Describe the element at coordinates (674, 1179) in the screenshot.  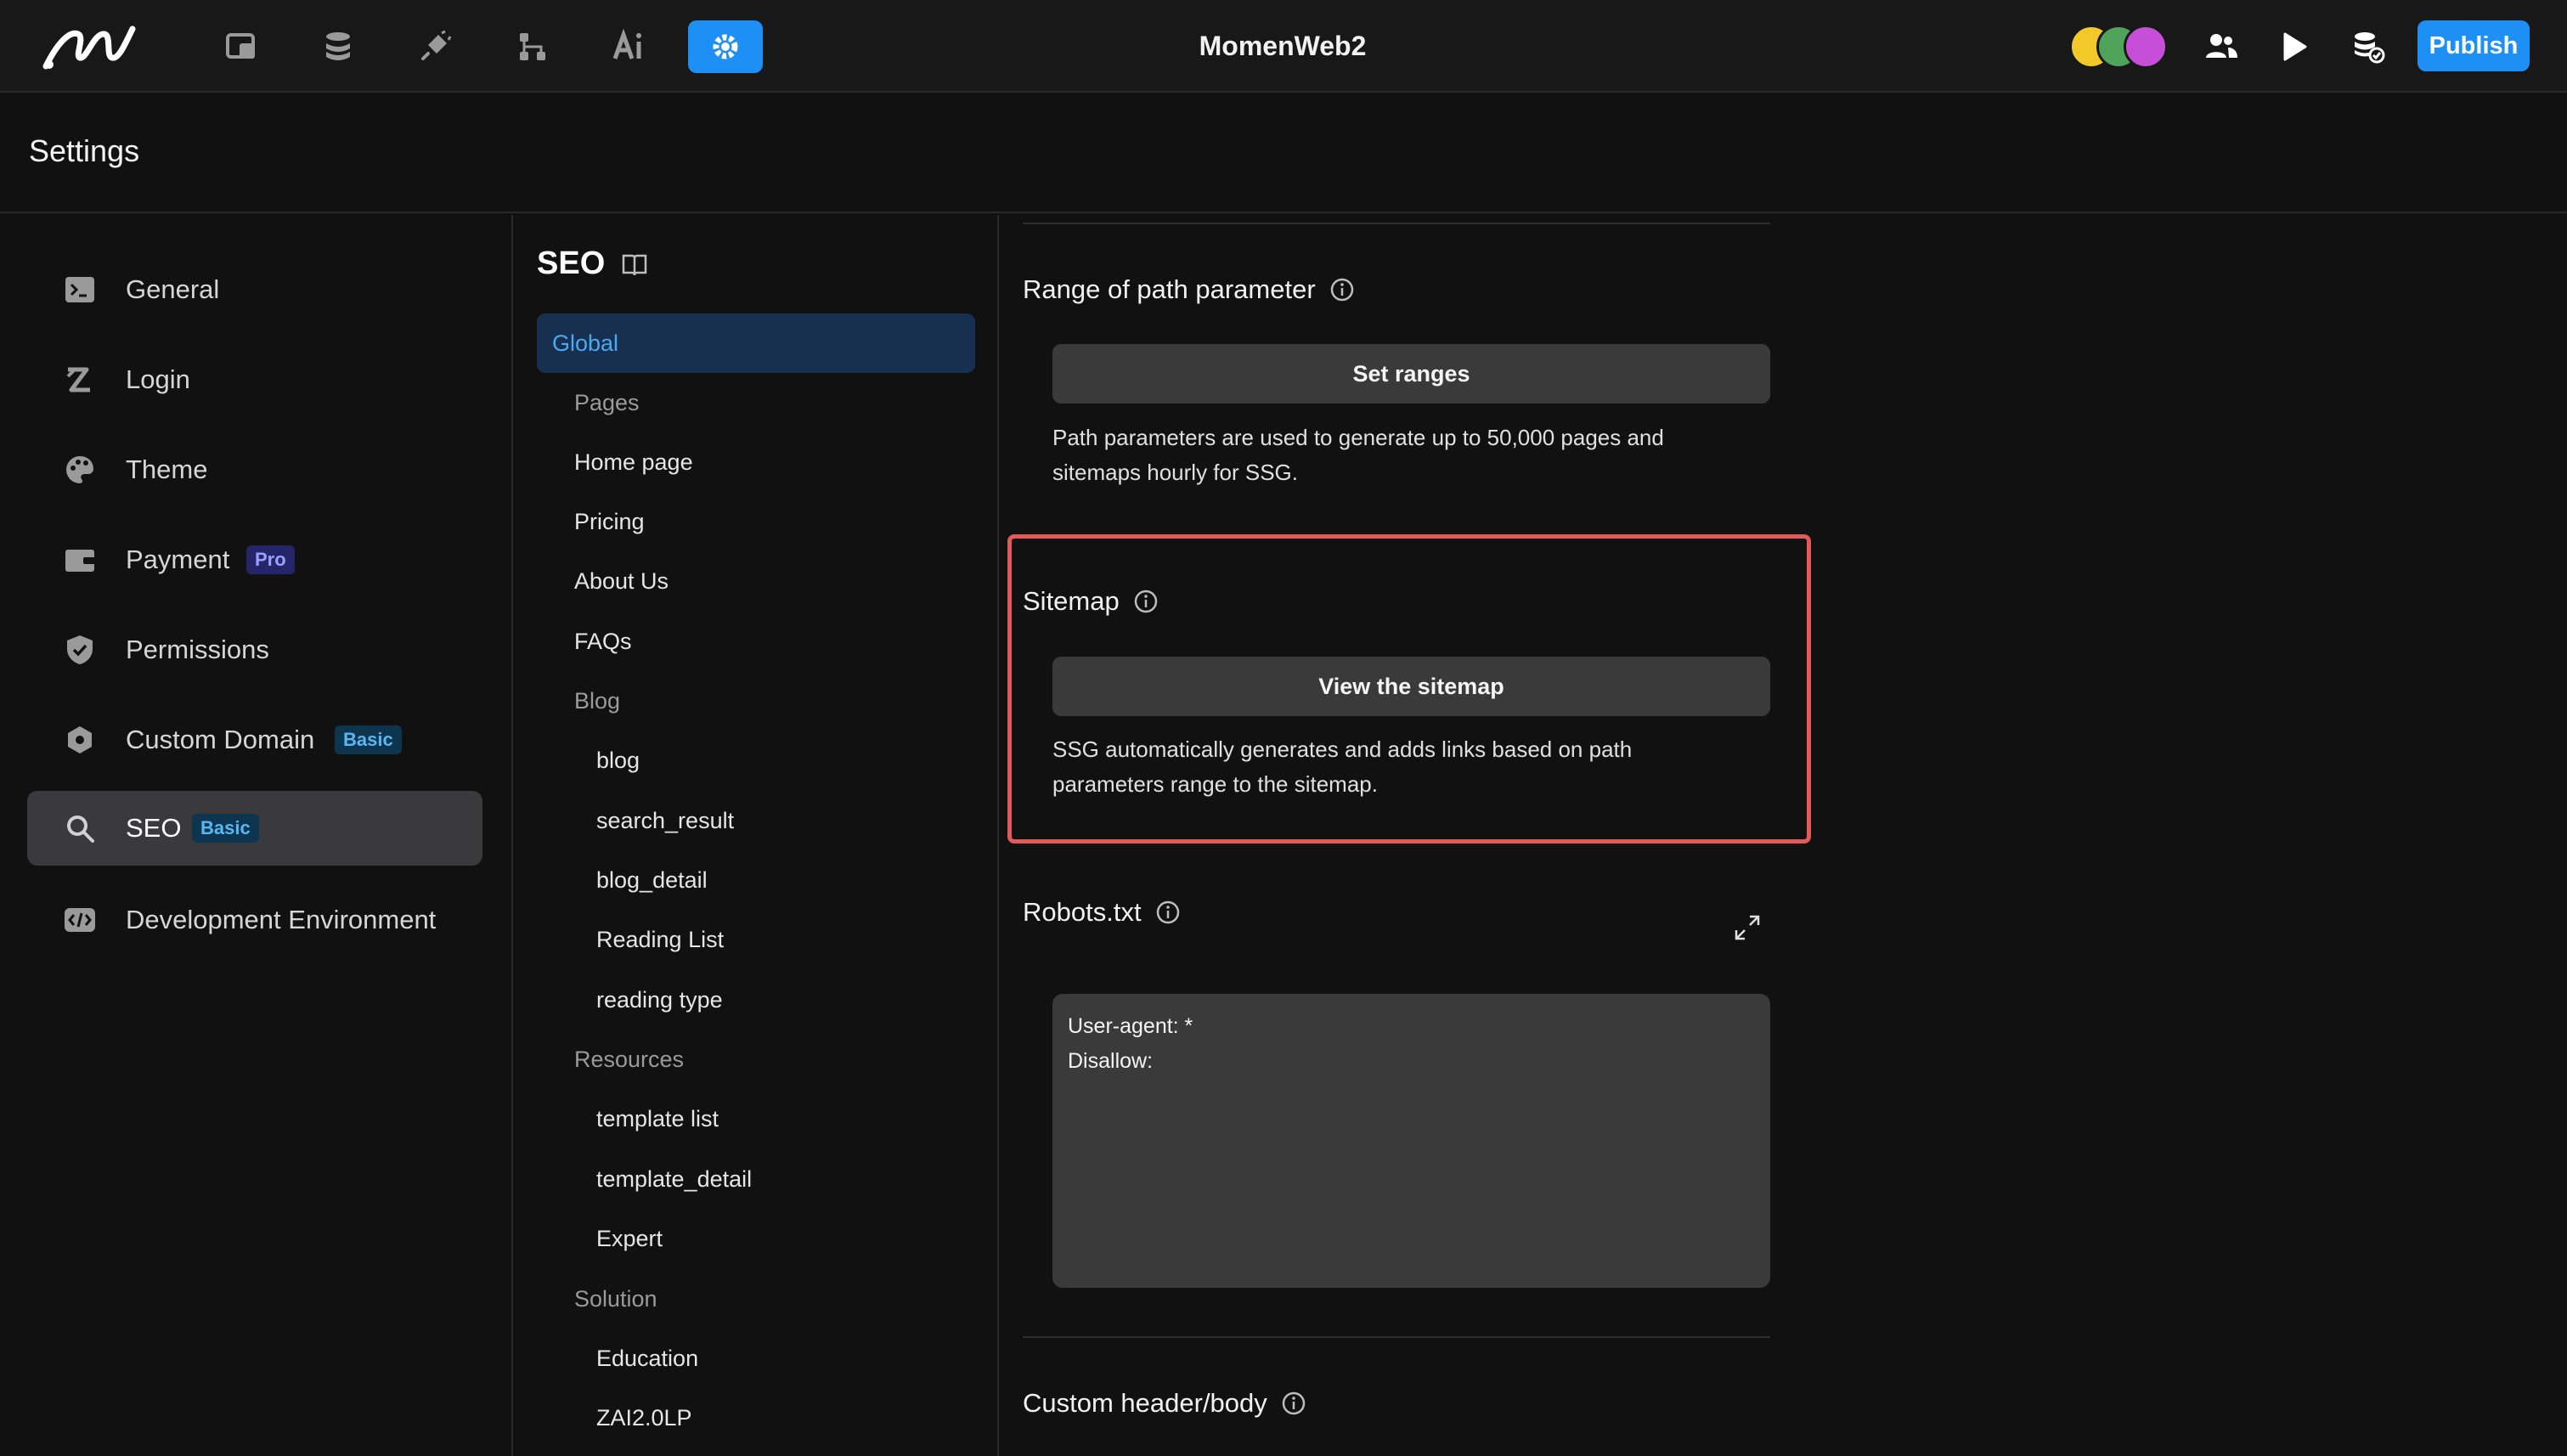
I see `page-item: template_detail` at that location.